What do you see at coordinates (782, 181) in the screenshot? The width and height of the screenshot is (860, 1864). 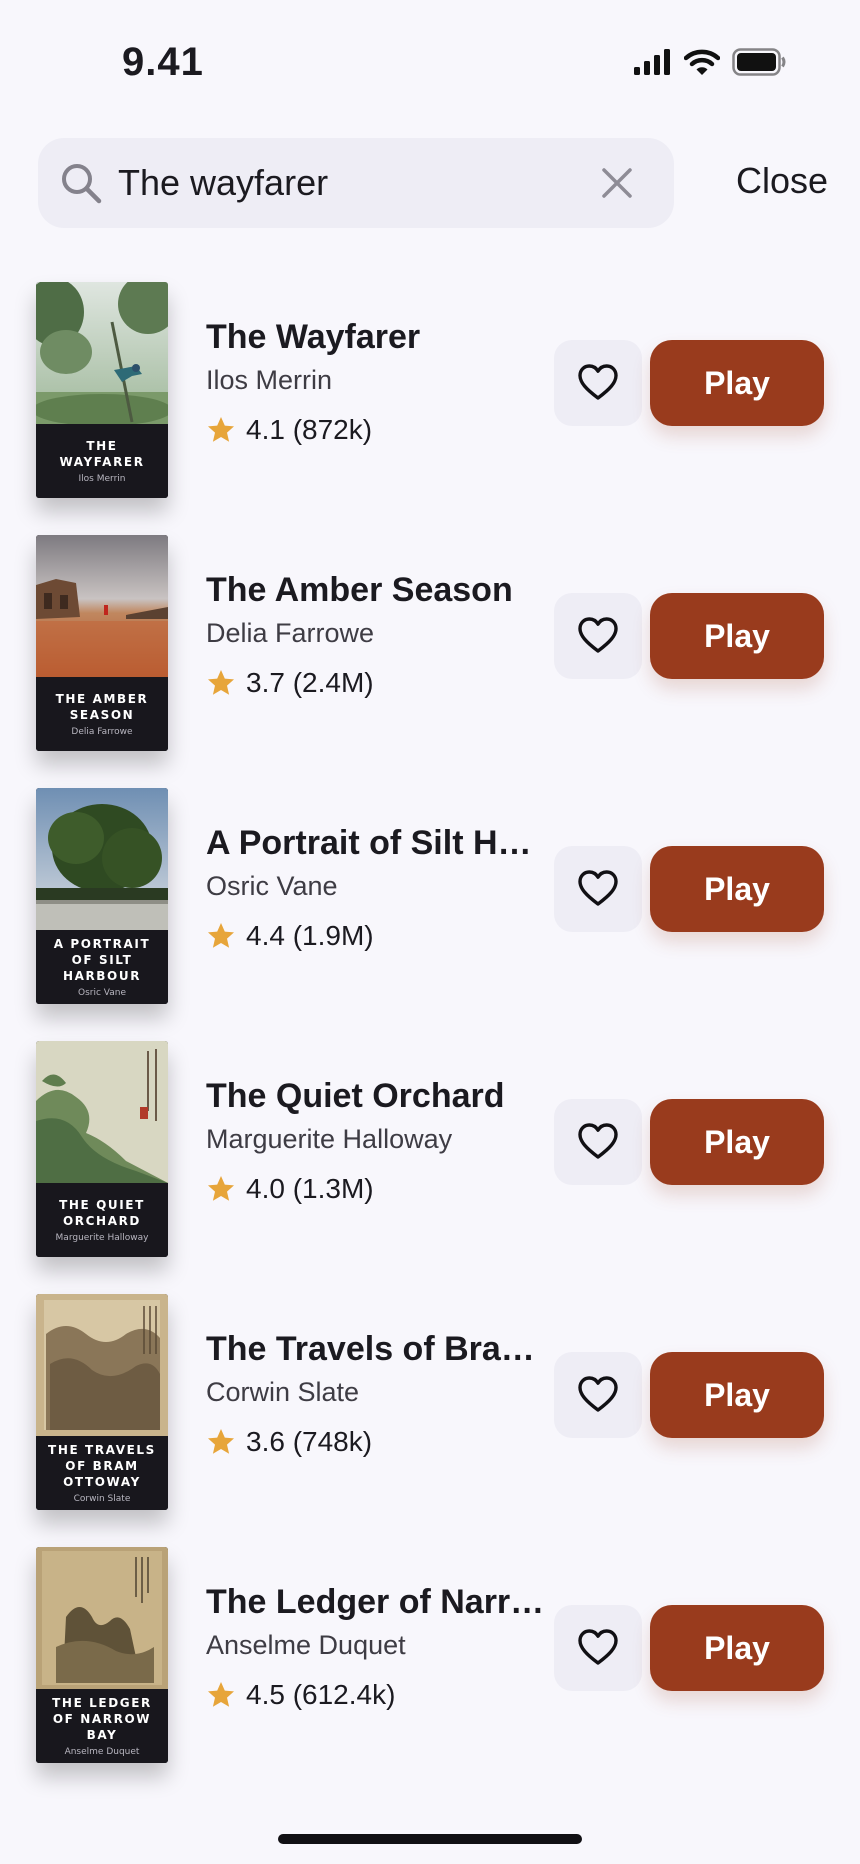 I see `close-button: Close` at bounding box center [782, 181].